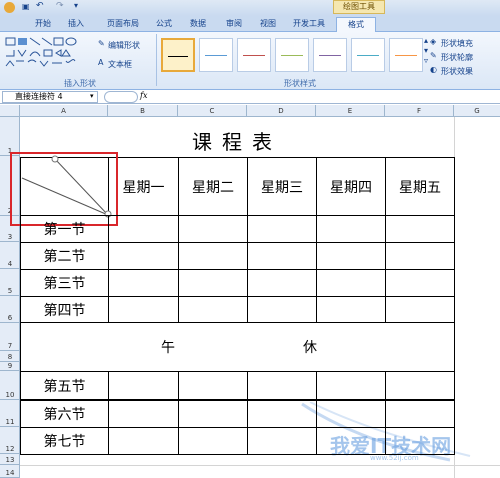 Image resolution: width=500 pixels, height=478 pixels. What do you see at coordinates (92, 96) in the screenshot?
I see `name-box-dropdown-icon: ▾` at bounding box center [92, 96].